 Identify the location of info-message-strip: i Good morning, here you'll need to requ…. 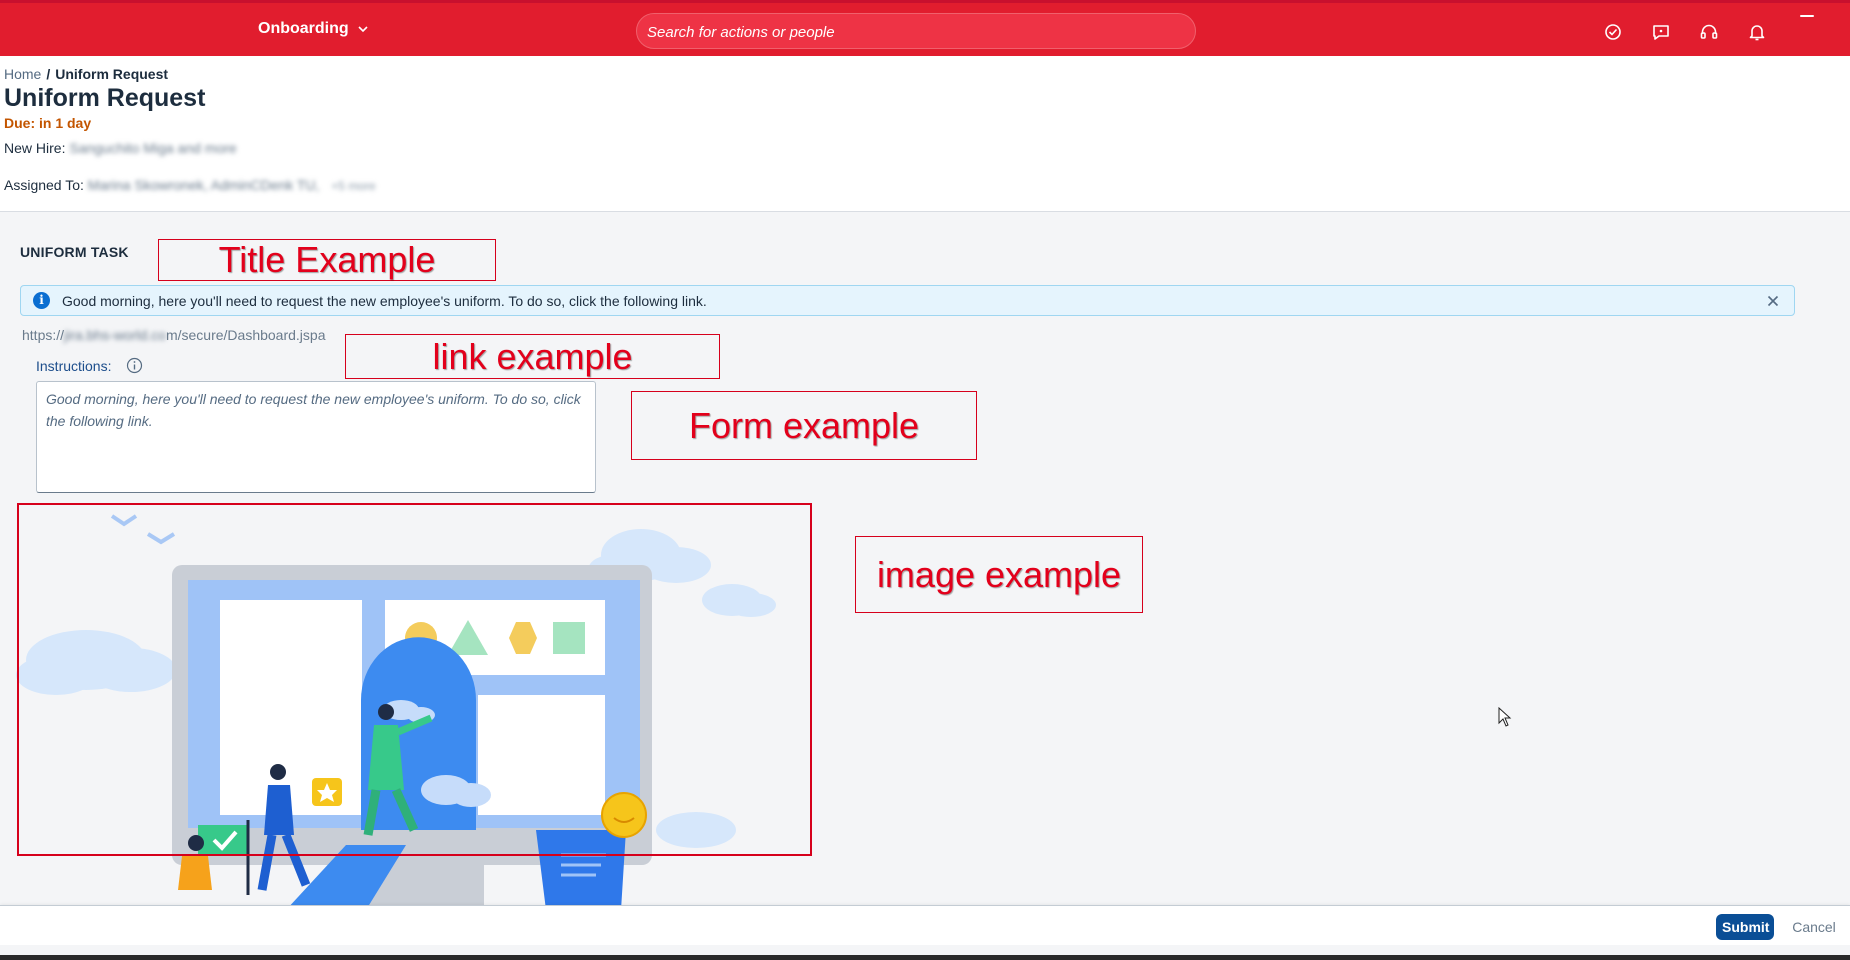
(907, 300).